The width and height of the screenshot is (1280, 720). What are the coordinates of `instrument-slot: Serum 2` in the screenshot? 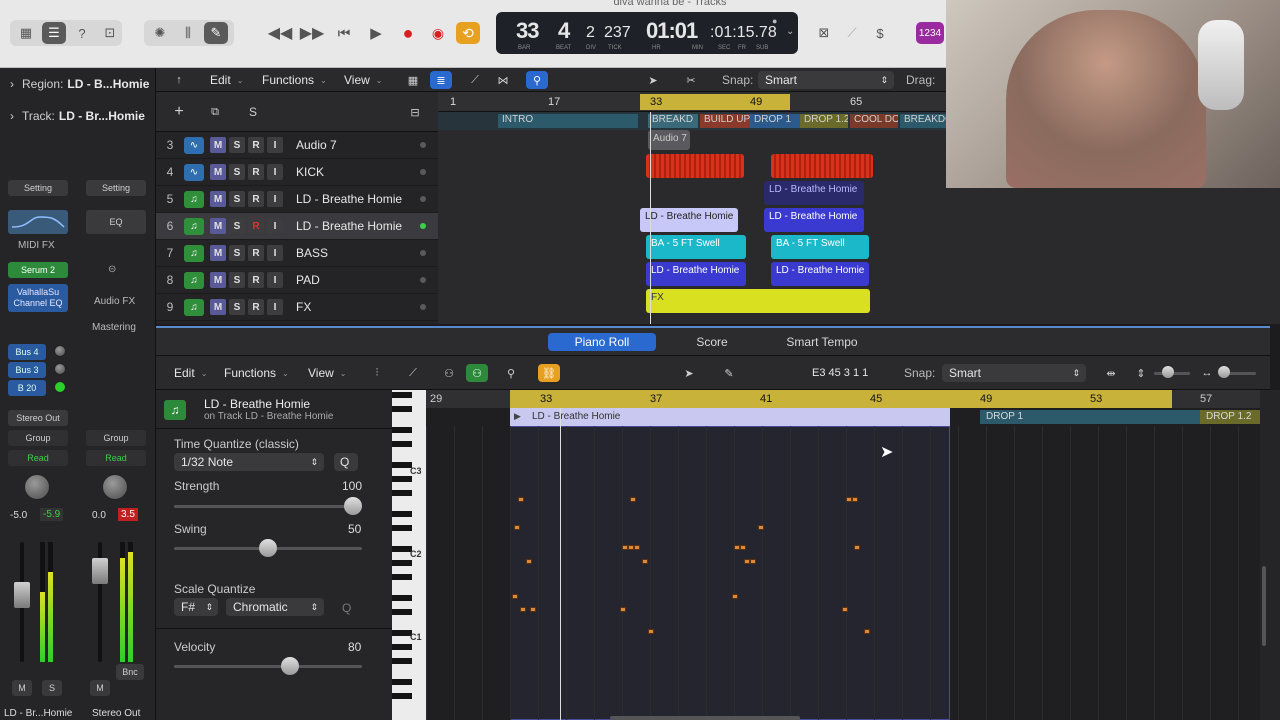 It's located at (38, 270).